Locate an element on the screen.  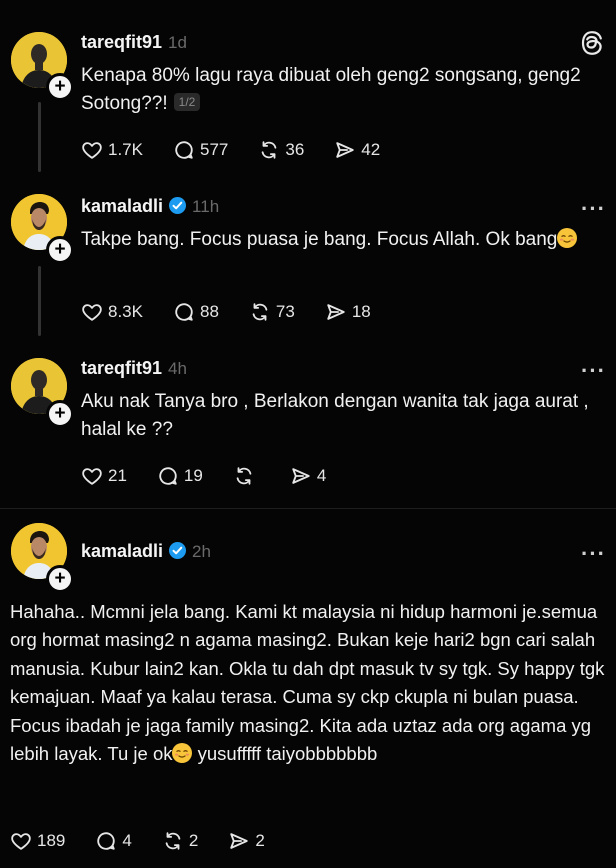
post-time: 11h is located at coordinates (206, 206).